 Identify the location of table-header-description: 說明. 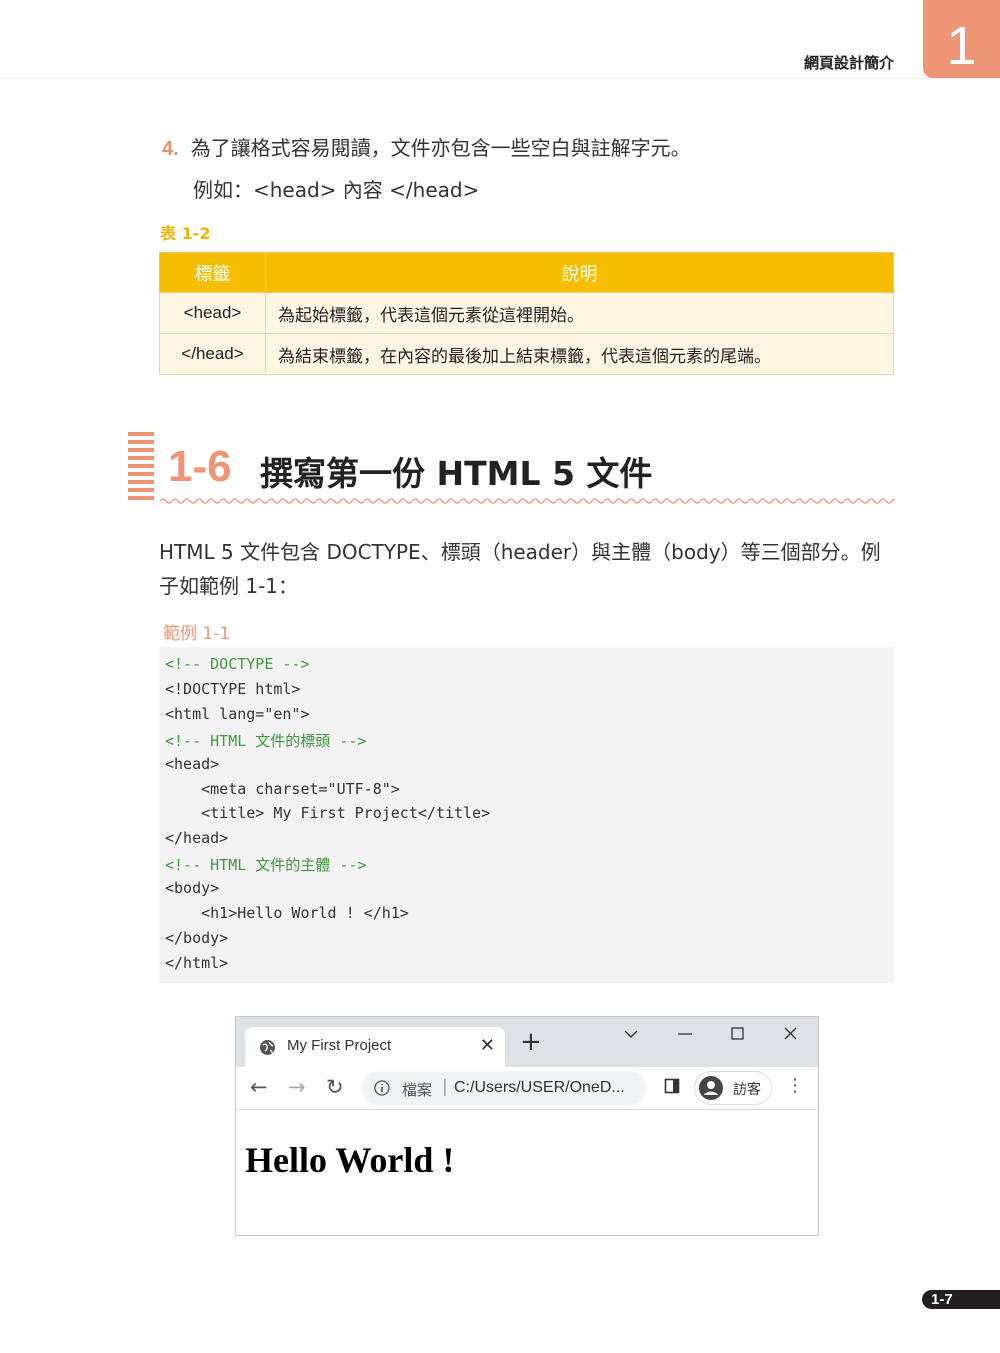
(579, 272).